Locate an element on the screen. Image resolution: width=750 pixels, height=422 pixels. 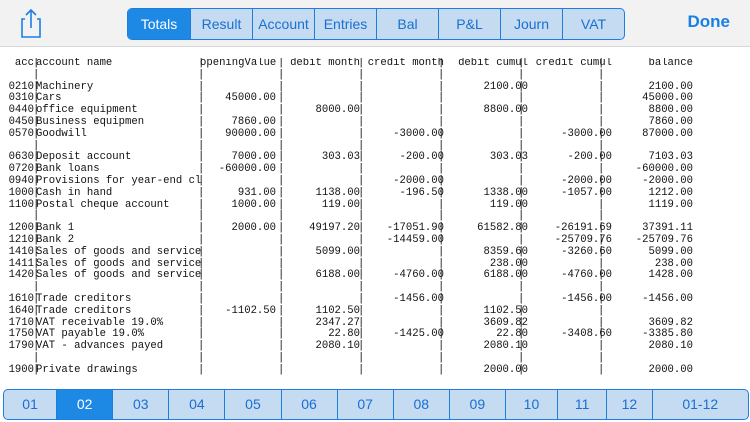
tab-journ: Journ is located at coordinates (531, 24).